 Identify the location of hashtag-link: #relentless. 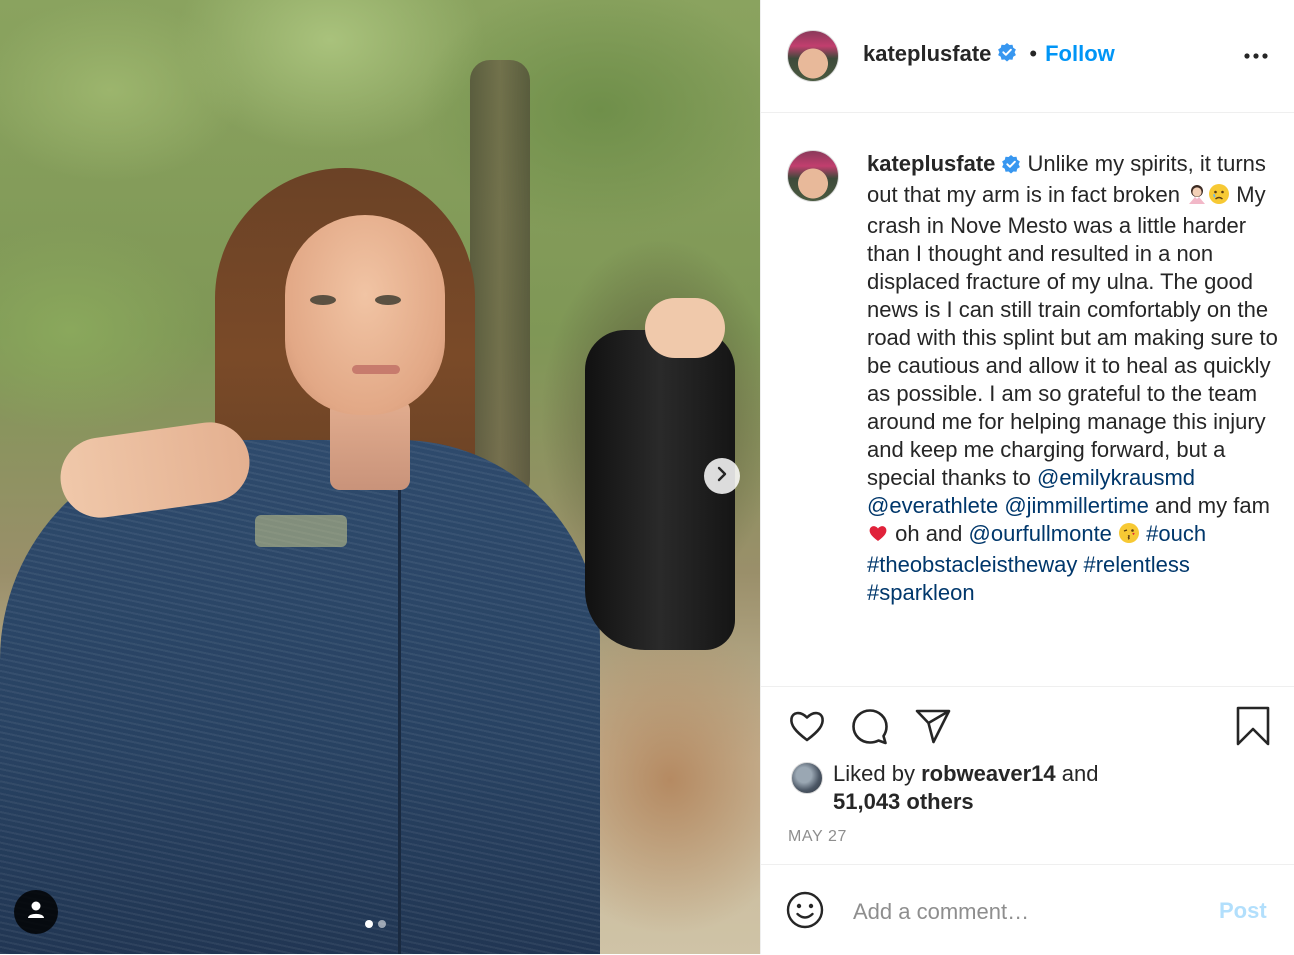
(1136, 564).